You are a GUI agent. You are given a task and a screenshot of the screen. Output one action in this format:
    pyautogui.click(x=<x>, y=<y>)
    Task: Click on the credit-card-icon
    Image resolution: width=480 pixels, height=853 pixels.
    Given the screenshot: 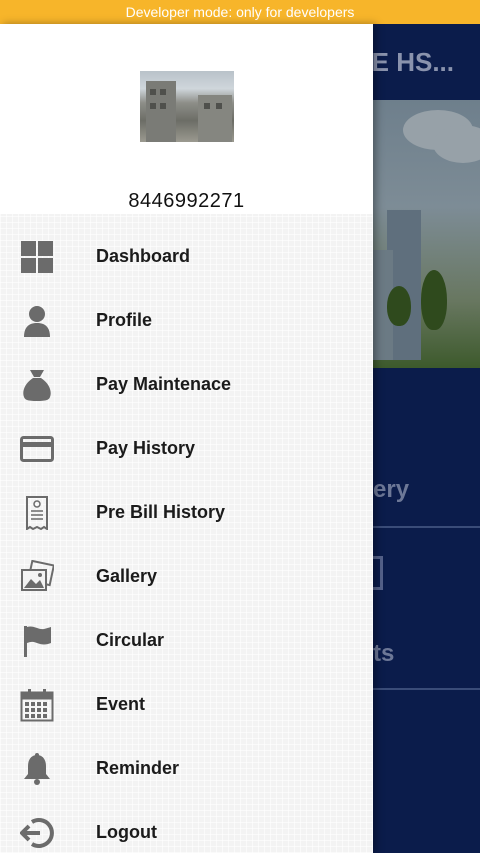 What is the action you would take?
    pyautogui.click(x=37, y=449)
    